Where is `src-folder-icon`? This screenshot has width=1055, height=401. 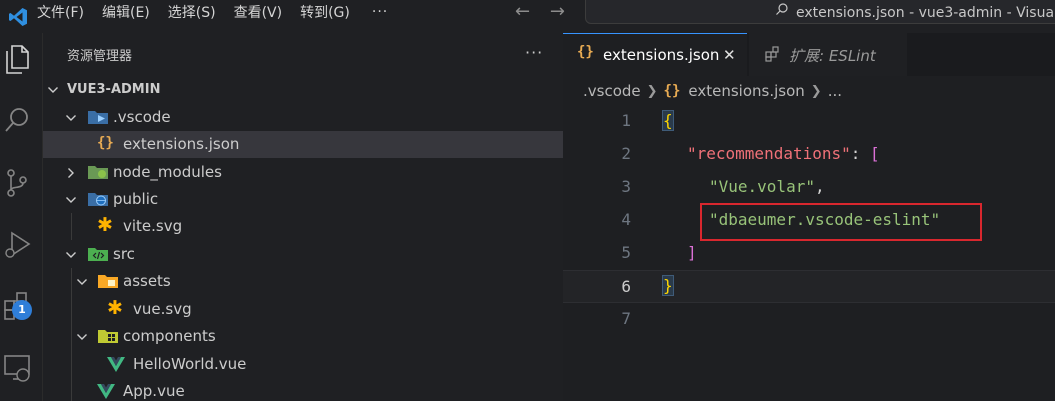 src-folder-icon is located at coordinates (98, 254).